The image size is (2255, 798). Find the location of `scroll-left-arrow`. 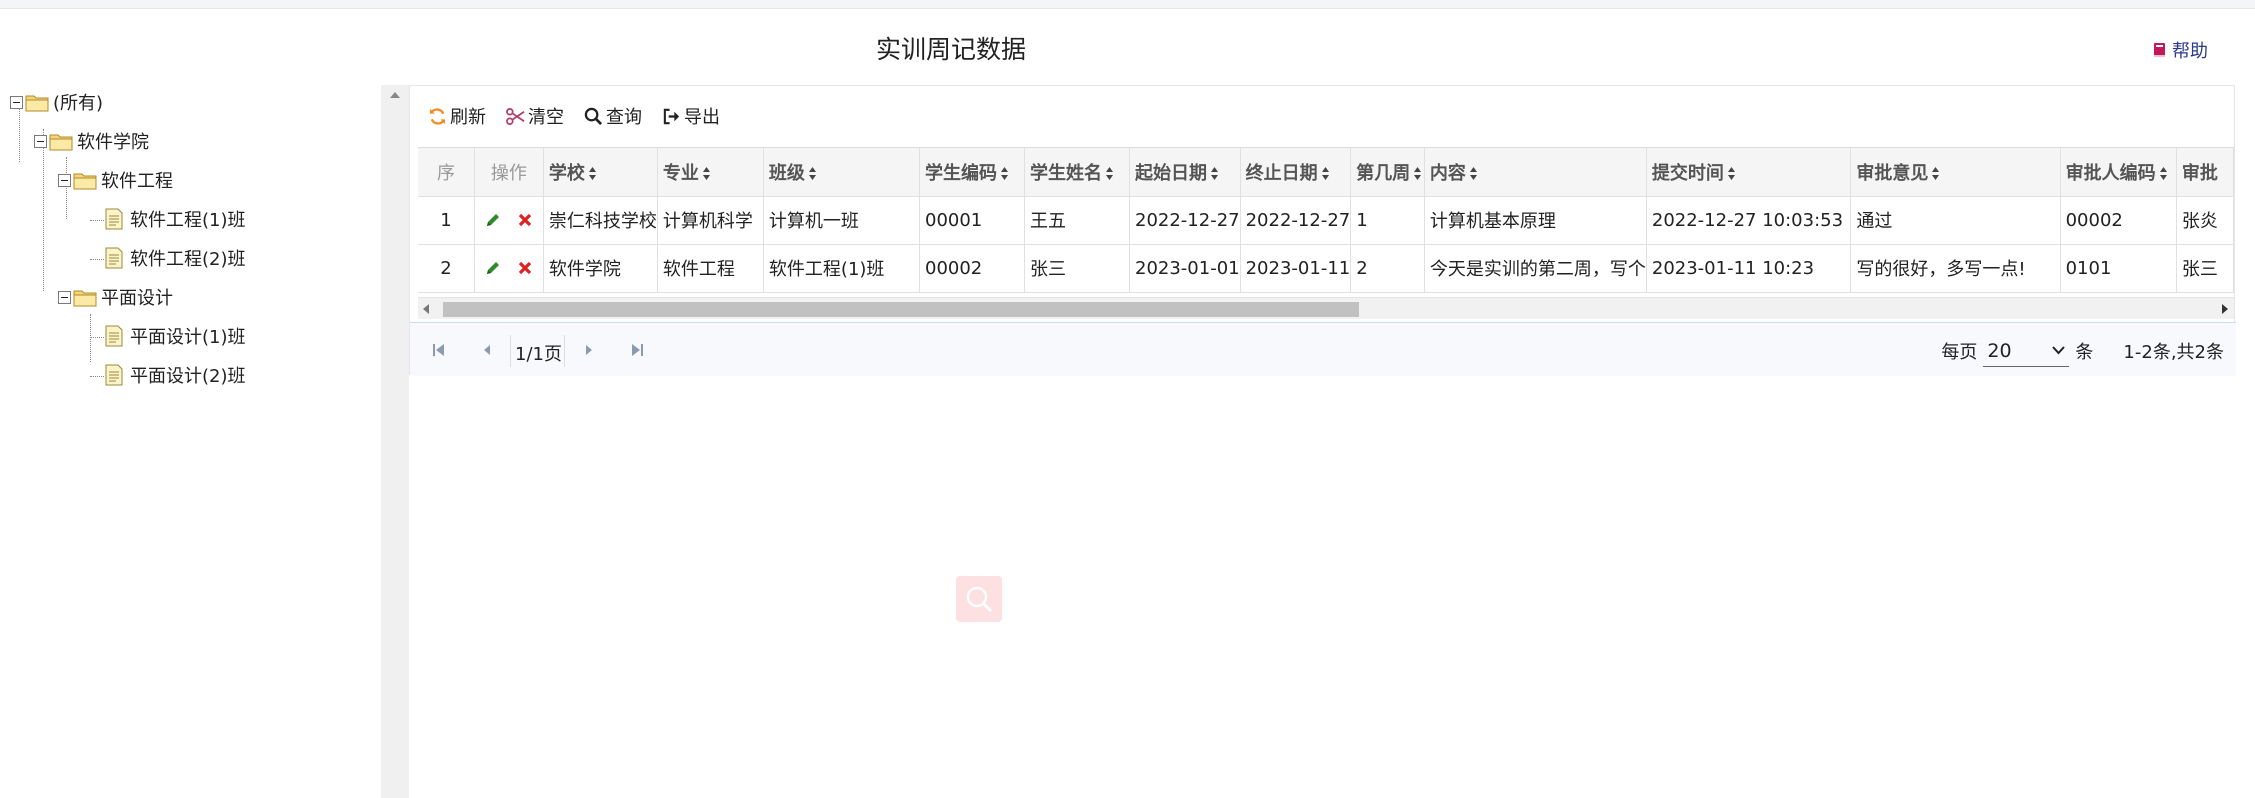

scroll-left-arrow is located at coordinates (426, 309).